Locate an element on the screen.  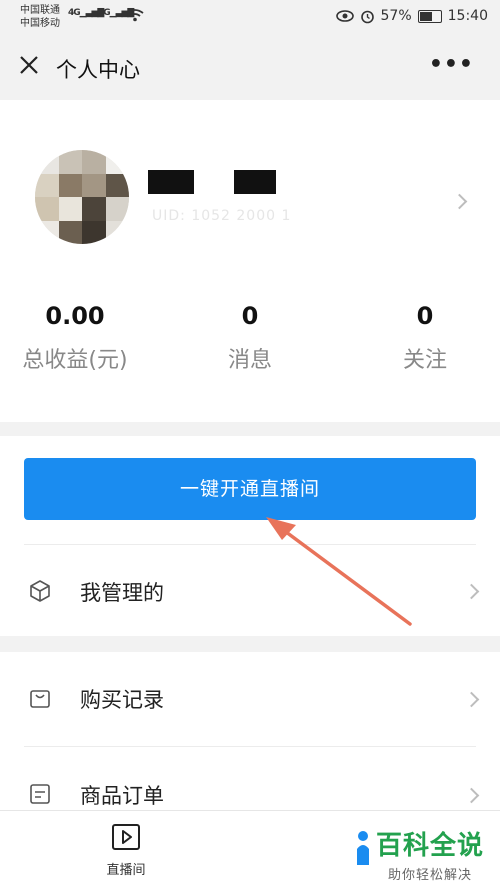
status-right: 57% 15:40 is located at coordinates (411, 16).